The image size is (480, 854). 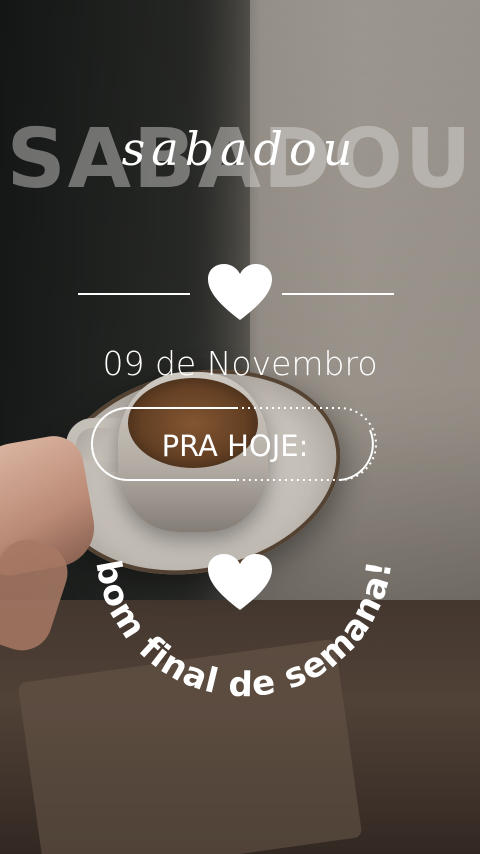 I want to click on arc-message-text: bom final de semana!, so click(x=243, y=631).